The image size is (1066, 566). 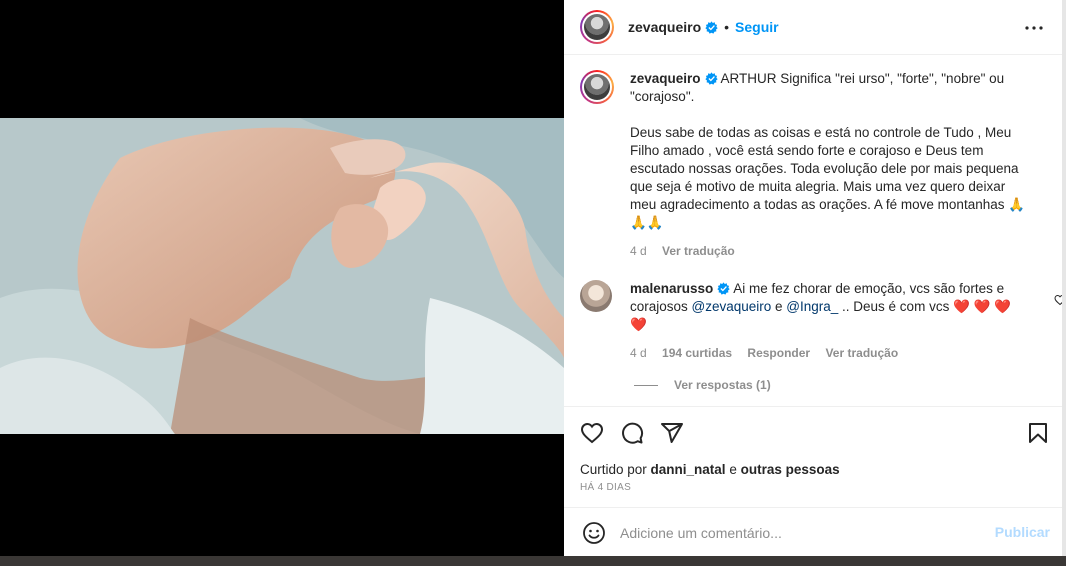 What do you see at coordinates (813, 27) in the screenshot?
I see `post-header: zevaqueiro • Seguir` at bounding box center [813, 27].